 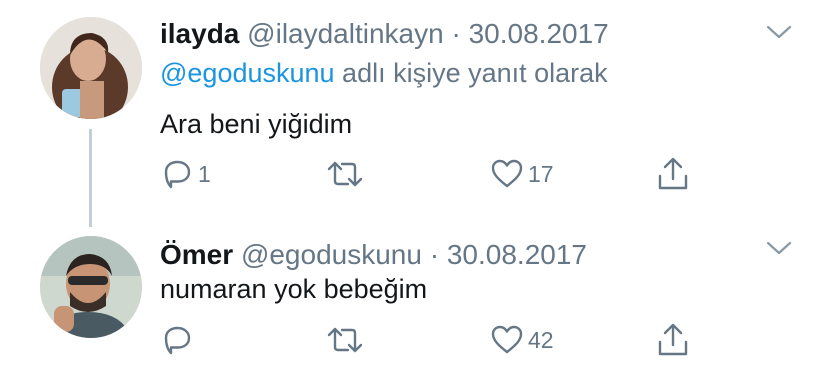 I want to click on display-name: ilayda, so click(x=199, y=33).